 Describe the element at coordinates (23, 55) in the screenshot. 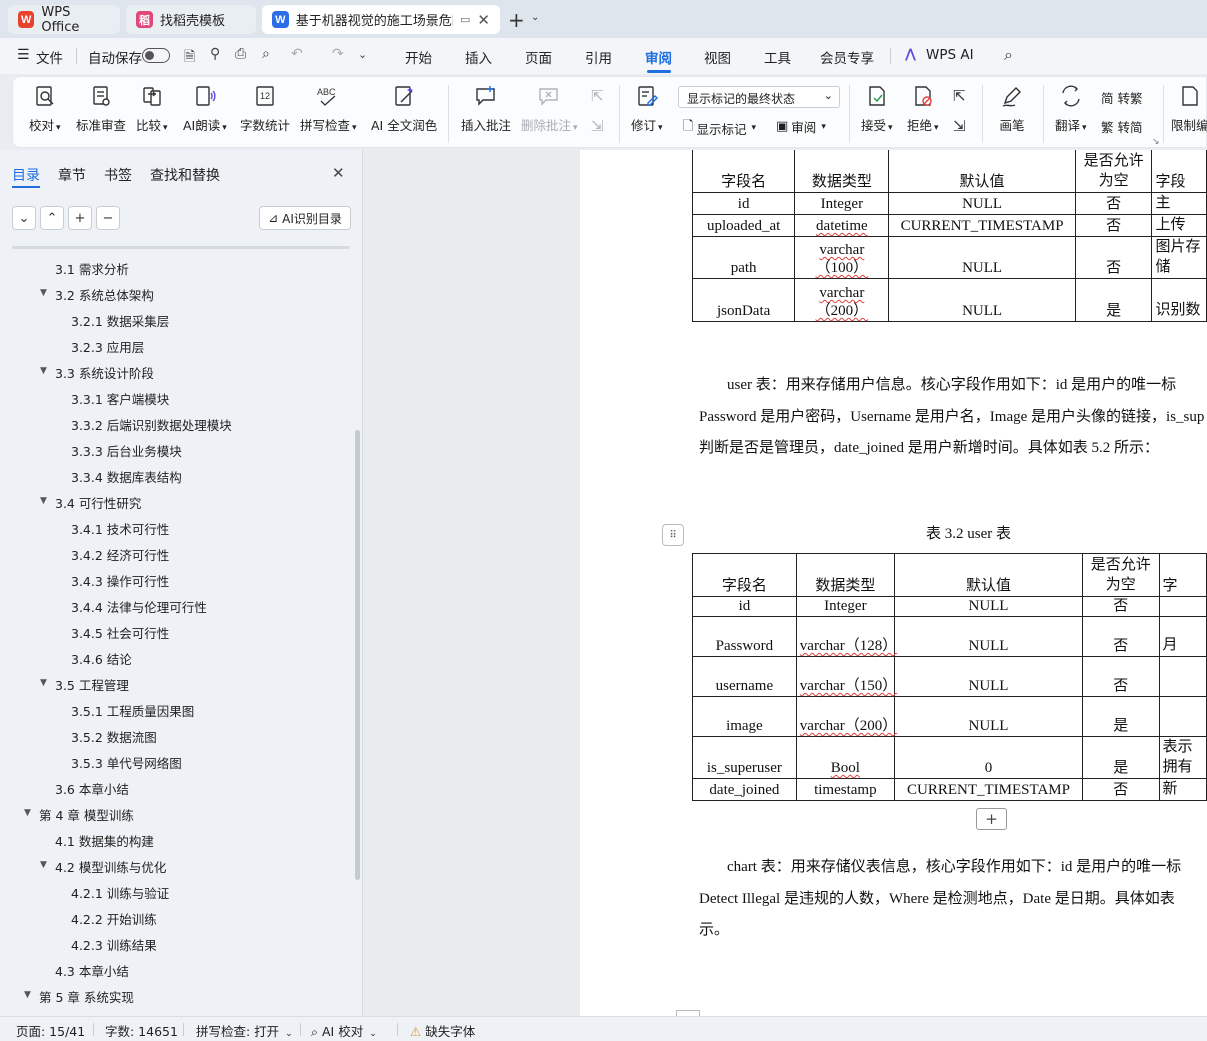

I see `hamburger-icon: ☰` at that location.